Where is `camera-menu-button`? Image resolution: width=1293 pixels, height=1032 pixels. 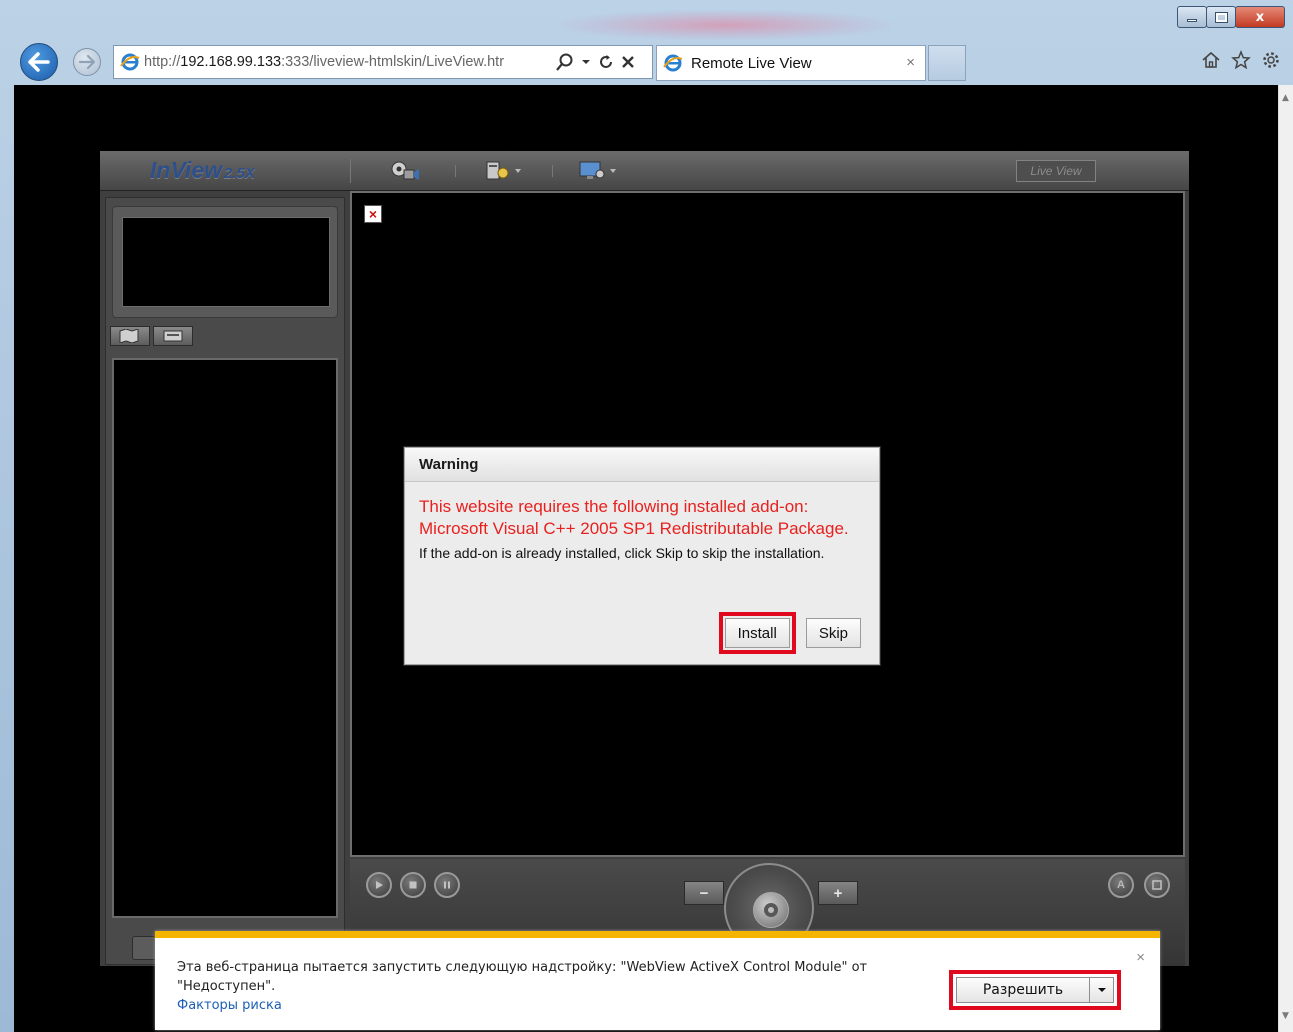
camera-menu-button is located at coordinates (405, 171).